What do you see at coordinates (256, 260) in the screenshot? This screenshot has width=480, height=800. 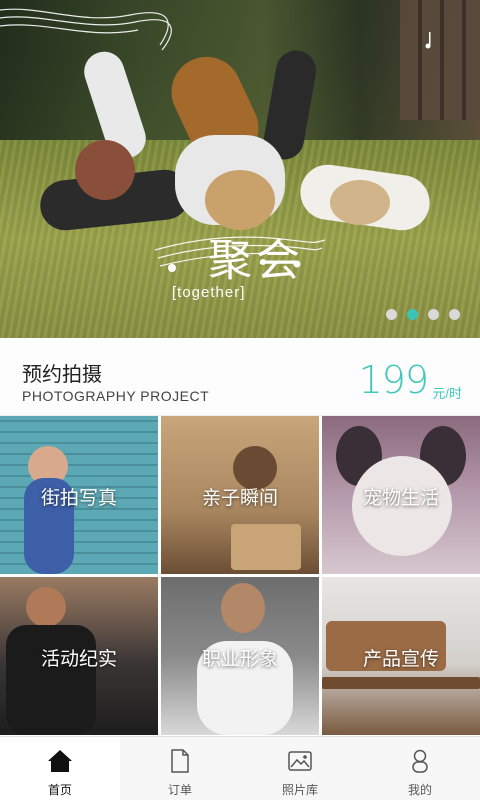 I see `banner-logo-chinese: 聚会` at bounding box center [256, 260].